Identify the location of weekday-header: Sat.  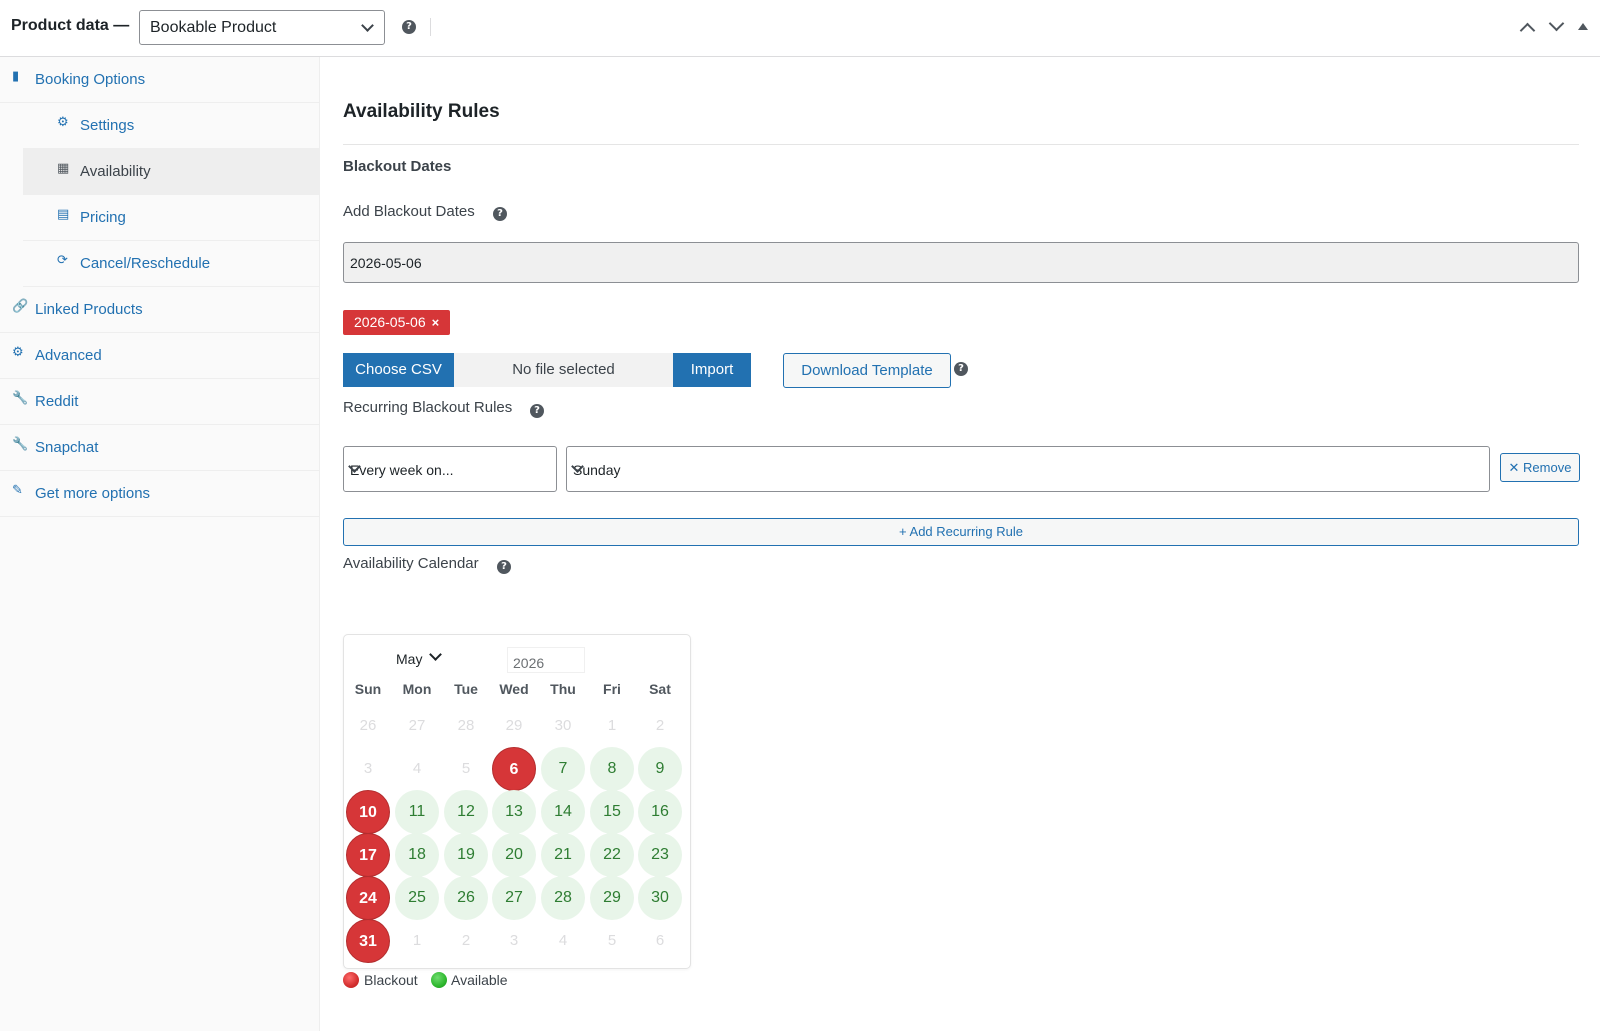
(660, 689).